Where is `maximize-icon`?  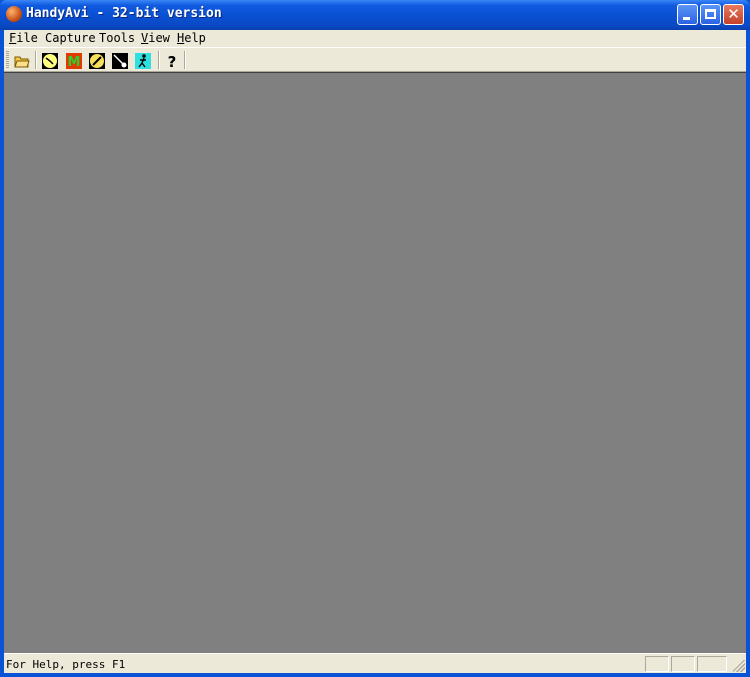
maximize-icon is located at coordinates (710, 14).